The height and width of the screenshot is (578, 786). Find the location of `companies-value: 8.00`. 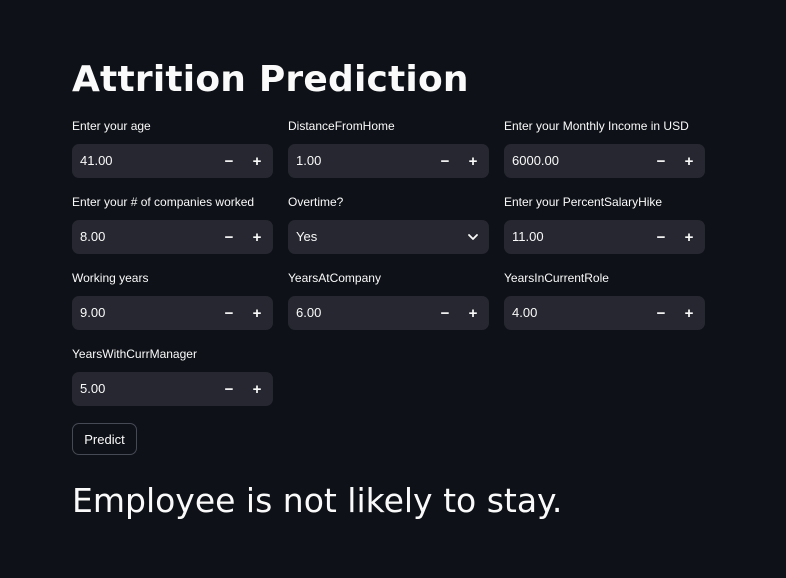

companies-value: 8.00 is located at coordinates (92, 237).